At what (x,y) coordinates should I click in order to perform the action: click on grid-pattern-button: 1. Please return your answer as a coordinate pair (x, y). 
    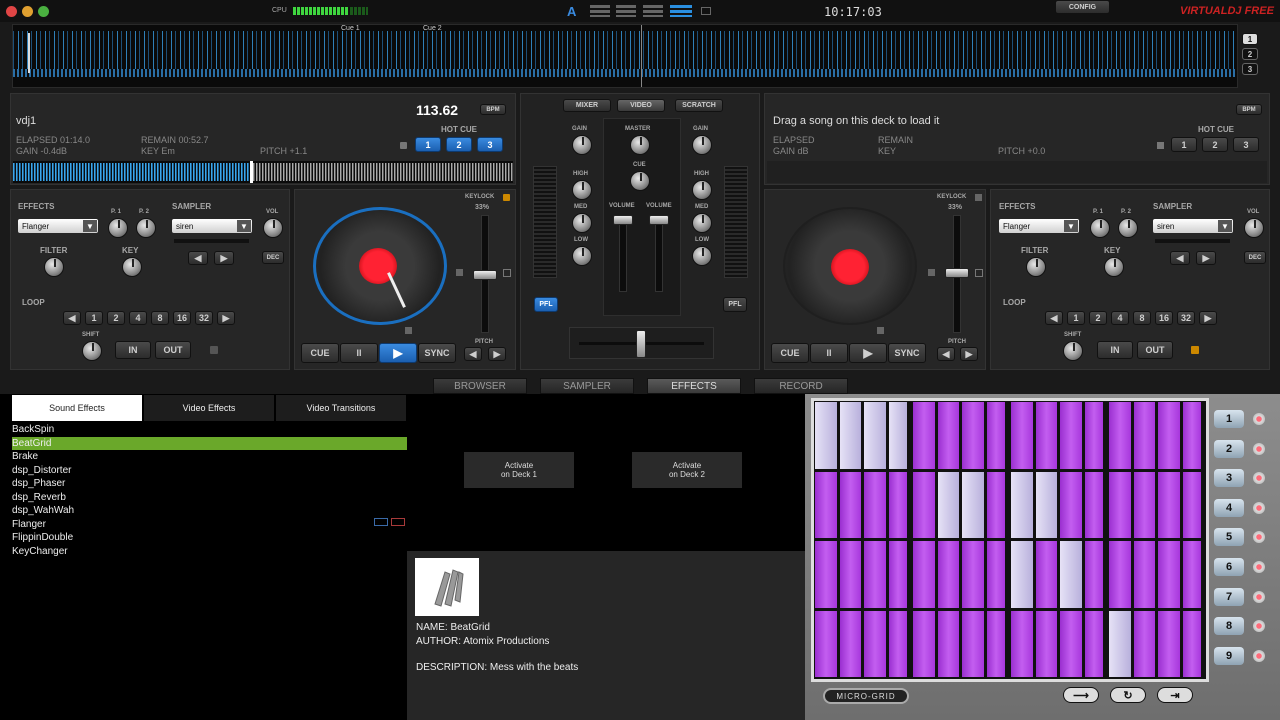
    Looking at the image, I should click on (1229, 419).